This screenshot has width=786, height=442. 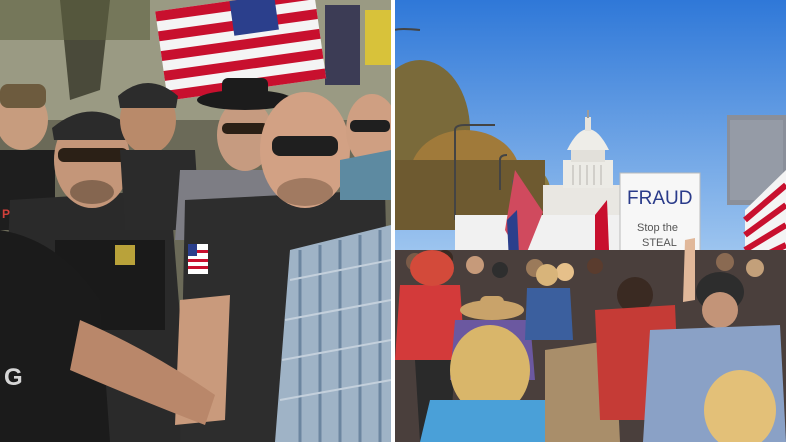 What do you see at coordinates (659, 243) in the screenshot?
I see `sign-line-3: STEAL` at bounding box center [659, 243].